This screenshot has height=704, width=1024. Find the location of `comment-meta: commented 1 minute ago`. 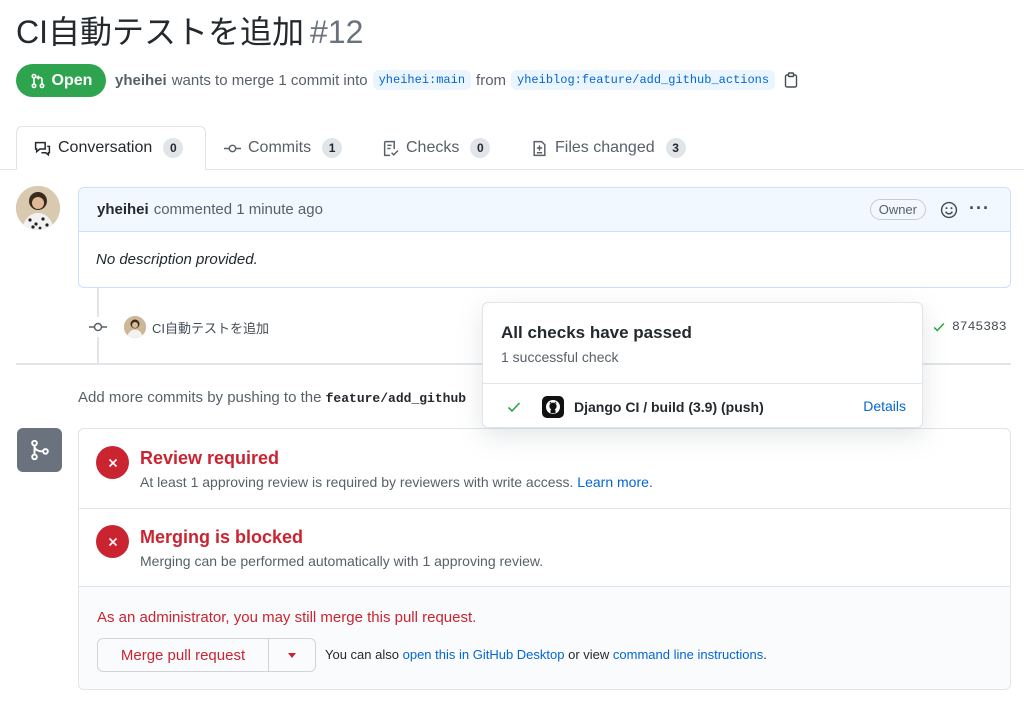

comment-meta: commented 1 minute ago is located at coordinates (238, 209).